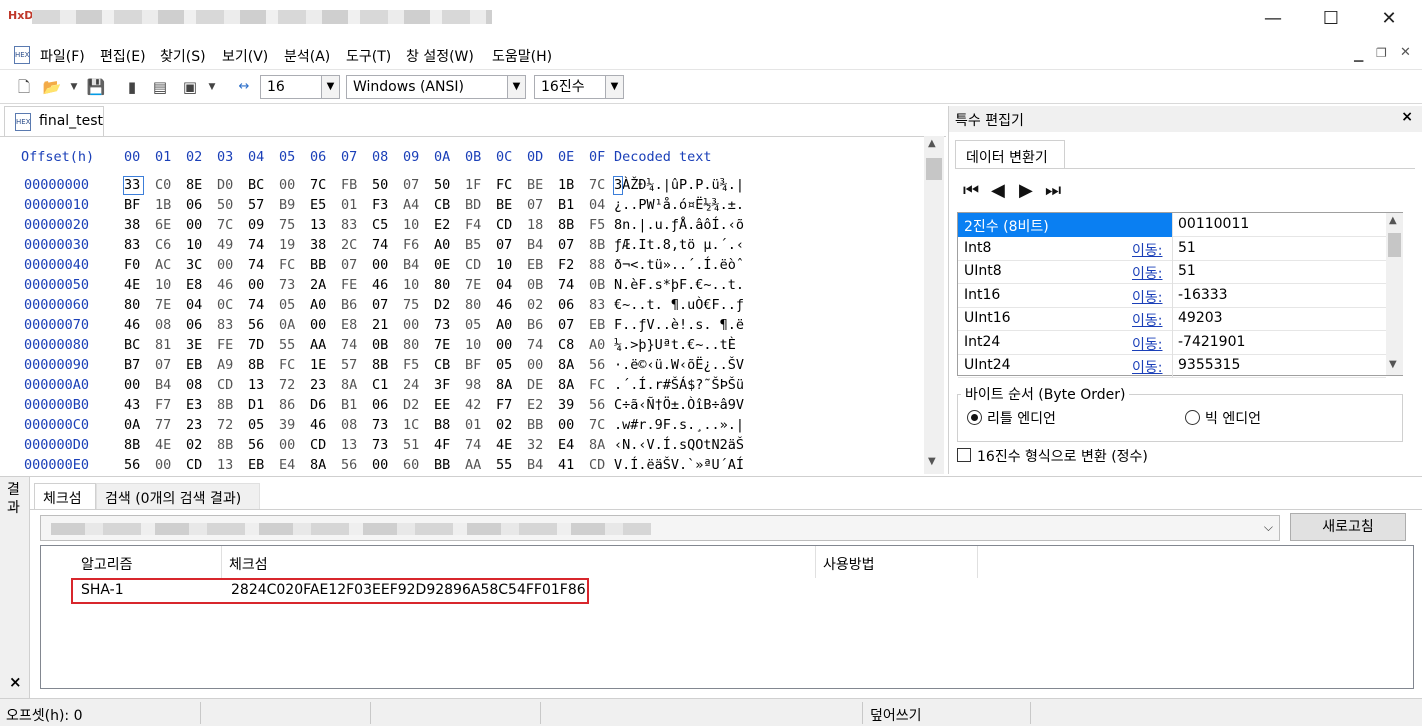 This screenshot has width=1422, height=726. What do you see at coordinates (411, 345) in the screenshot?
I see `hex-byte: 80` at bounding box center [411, 345].